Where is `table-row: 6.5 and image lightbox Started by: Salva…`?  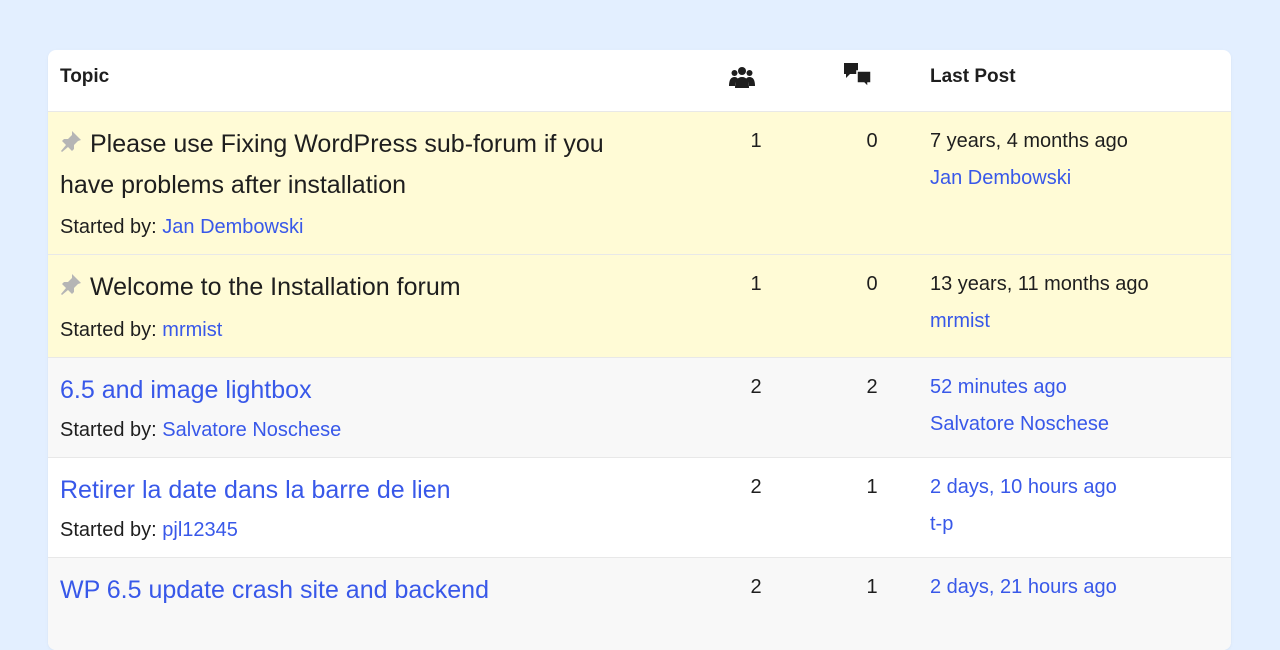 table-row: 6.5 and image lightbox Started by: Salva… is located at coordinates (639, 407).